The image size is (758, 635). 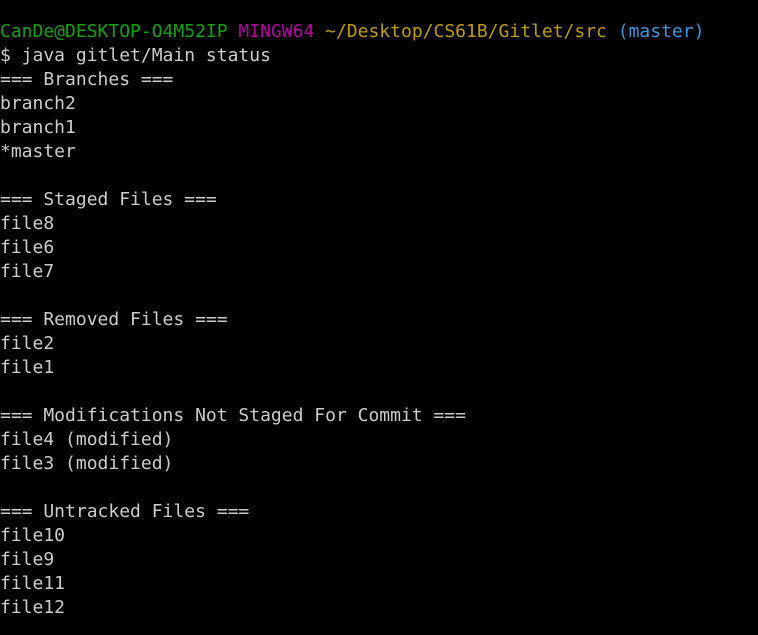 What do you see at coordinates (661, 31) in the screenshot?
I see `prompt-branch: (master)` at bounding box center [661, 31].